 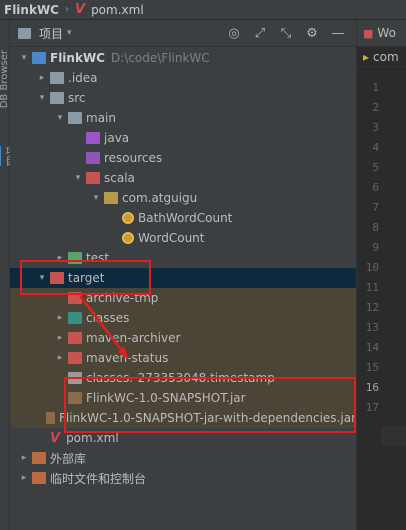 I want to click on tree-item-target: ▾ target, so click(x=183, y=278).